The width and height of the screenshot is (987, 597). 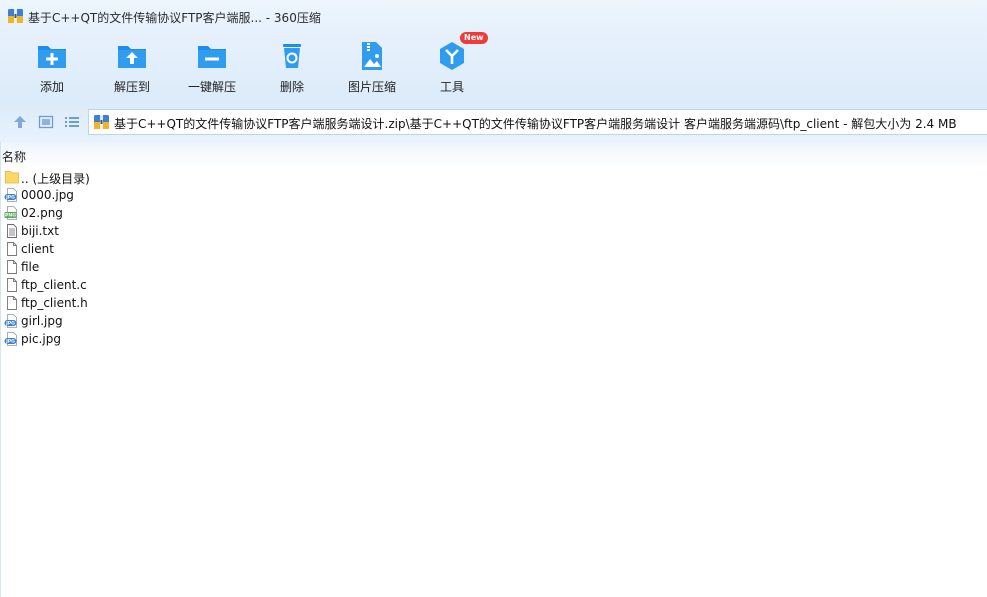 I want to click on extract-to-folder-icon, so click(x=132, y=57).